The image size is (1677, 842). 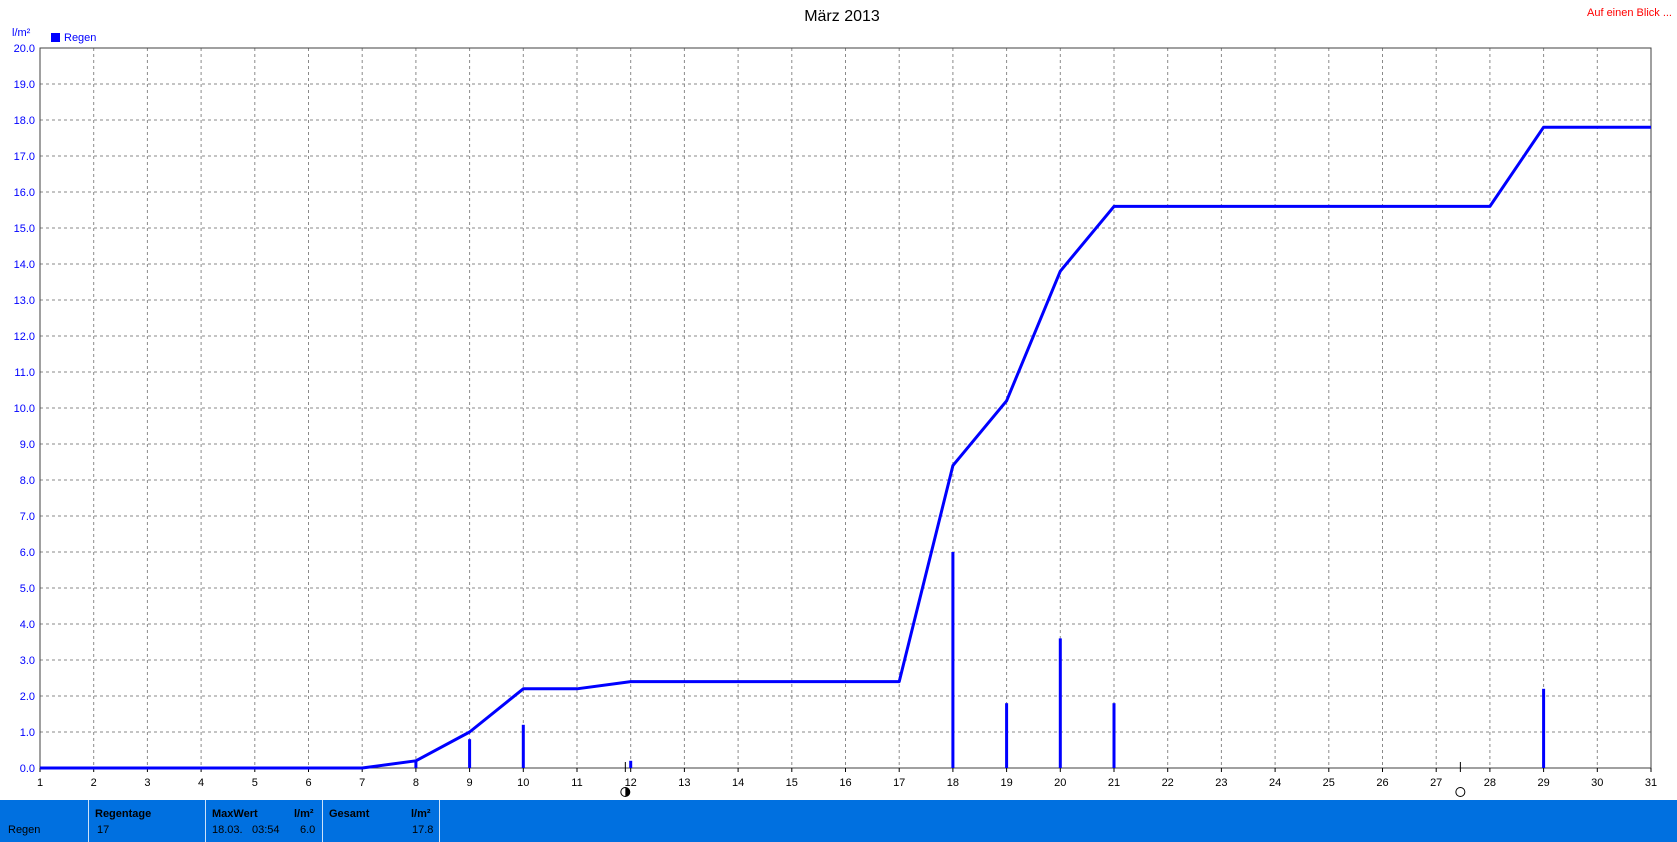 What do you see at coordinates (227, 830) in the screenshot?
I see `maxwert-date: 18.03.` at bounding box center [227, 830].